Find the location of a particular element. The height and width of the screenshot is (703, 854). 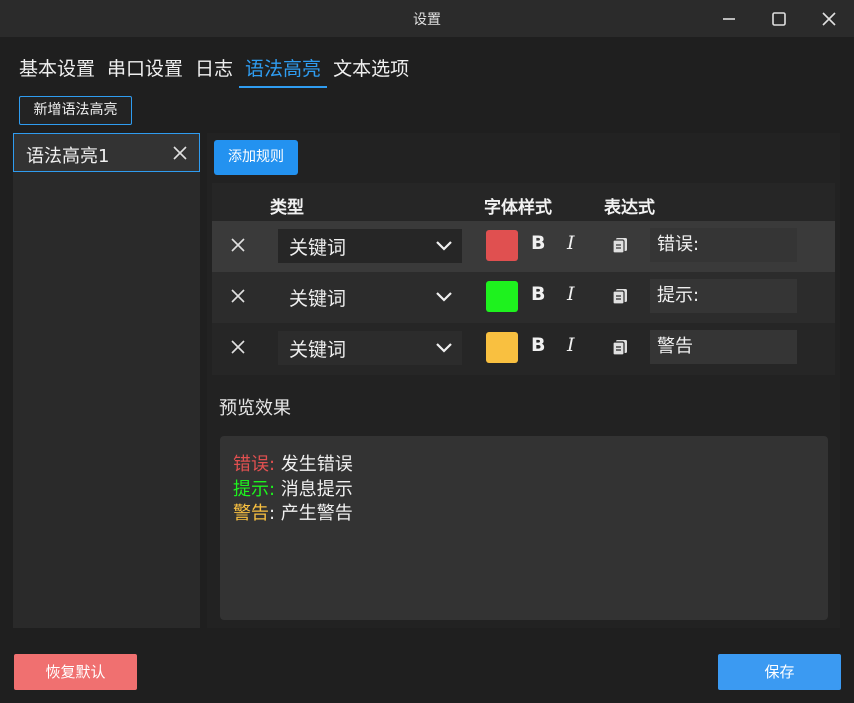

preview-keyword: 错误: is located at coordinates (254, 464).